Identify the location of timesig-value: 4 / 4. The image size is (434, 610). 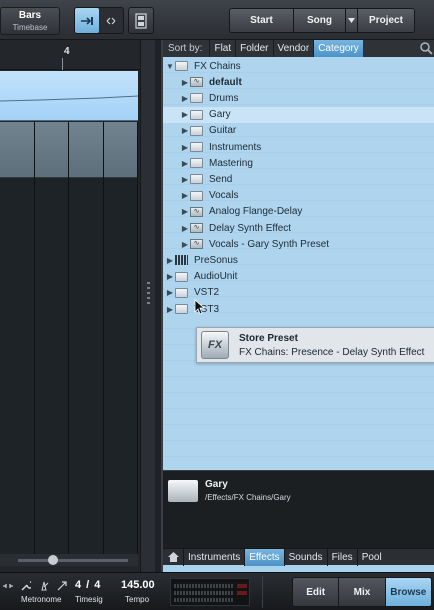
(88, 585).